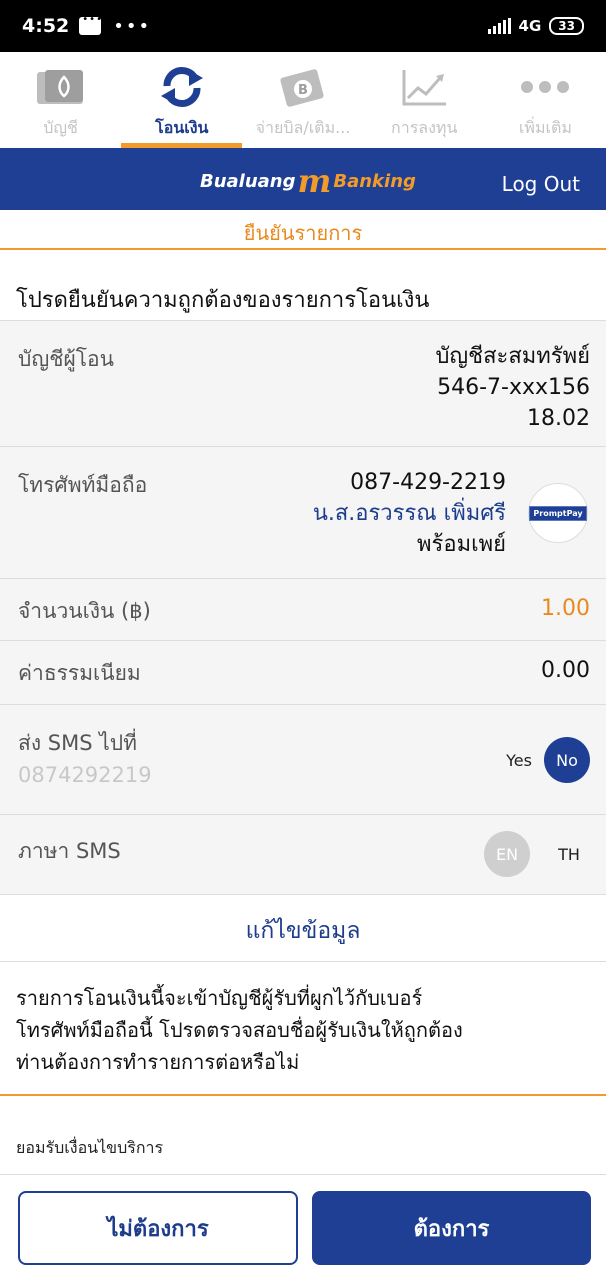 The width and height of the screenshot is (606, 1280). Describe the element at coordinates (66, 359) in the screenshot. I see `from-account-label: บัญชีผู้โอน` at that location.